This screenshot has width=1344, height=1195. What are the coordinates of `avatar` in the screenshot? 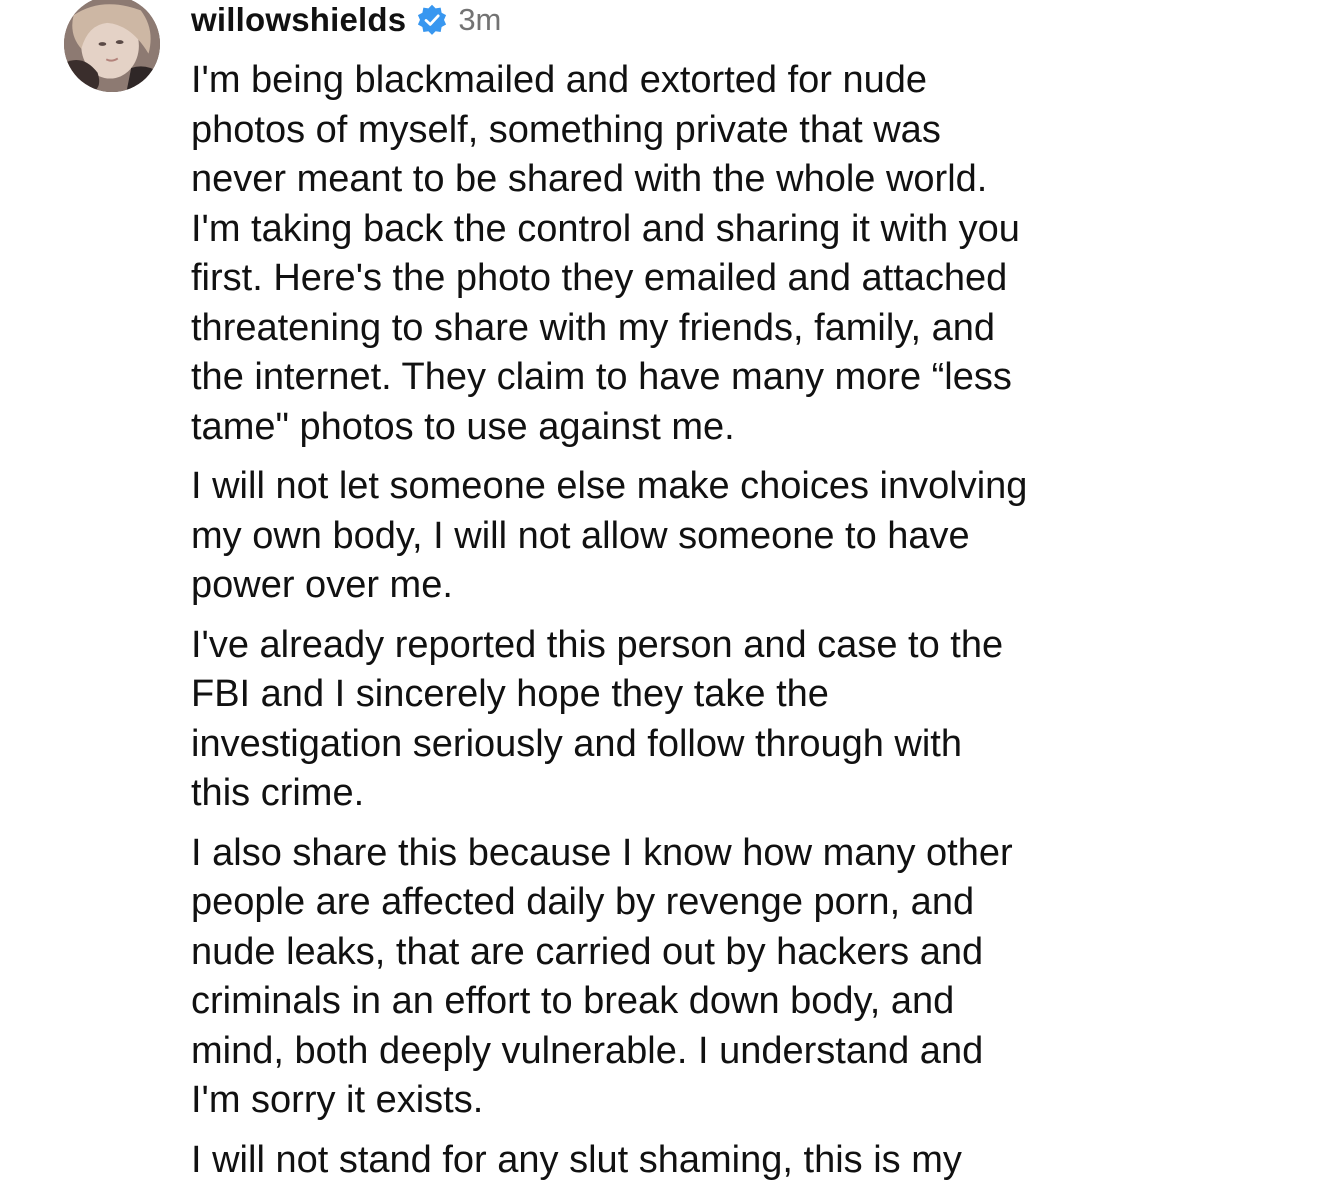 It's located at (112, 46).